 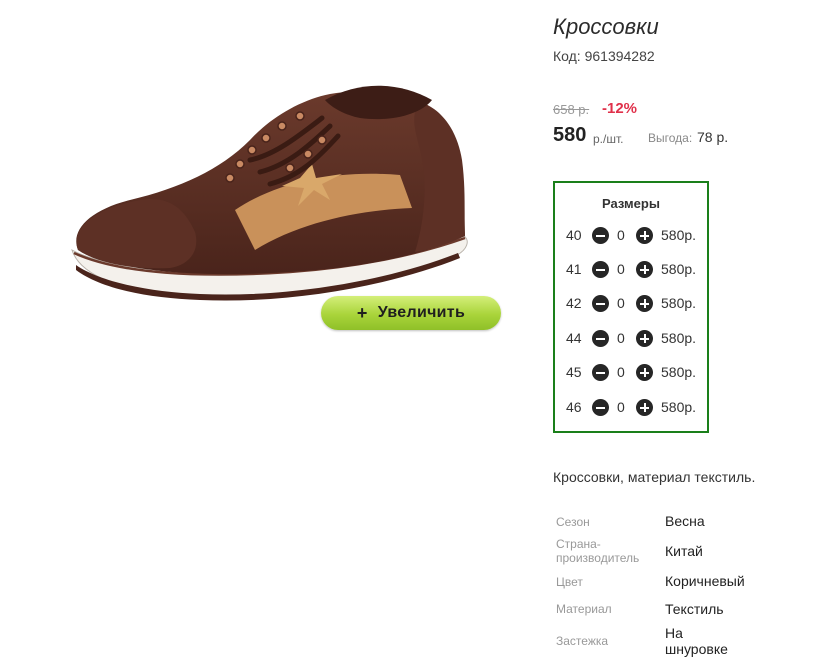 I want to click on attr-label-season: Сезон, so click(x=573, y=522).